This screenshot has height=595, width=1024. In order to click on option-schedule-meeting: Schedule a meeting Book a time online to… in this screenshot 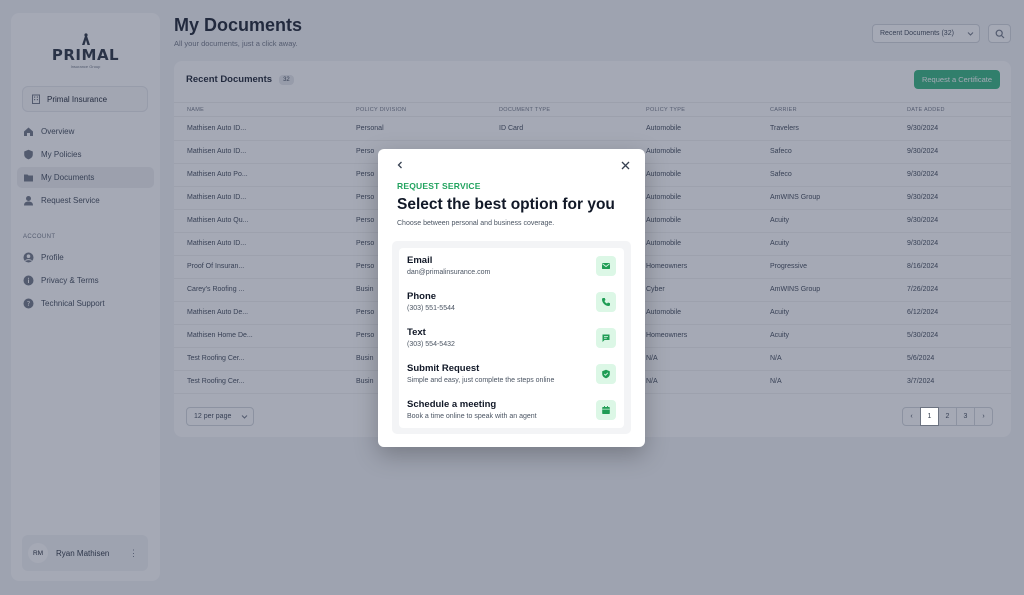, I will do `click(511, 410)`.